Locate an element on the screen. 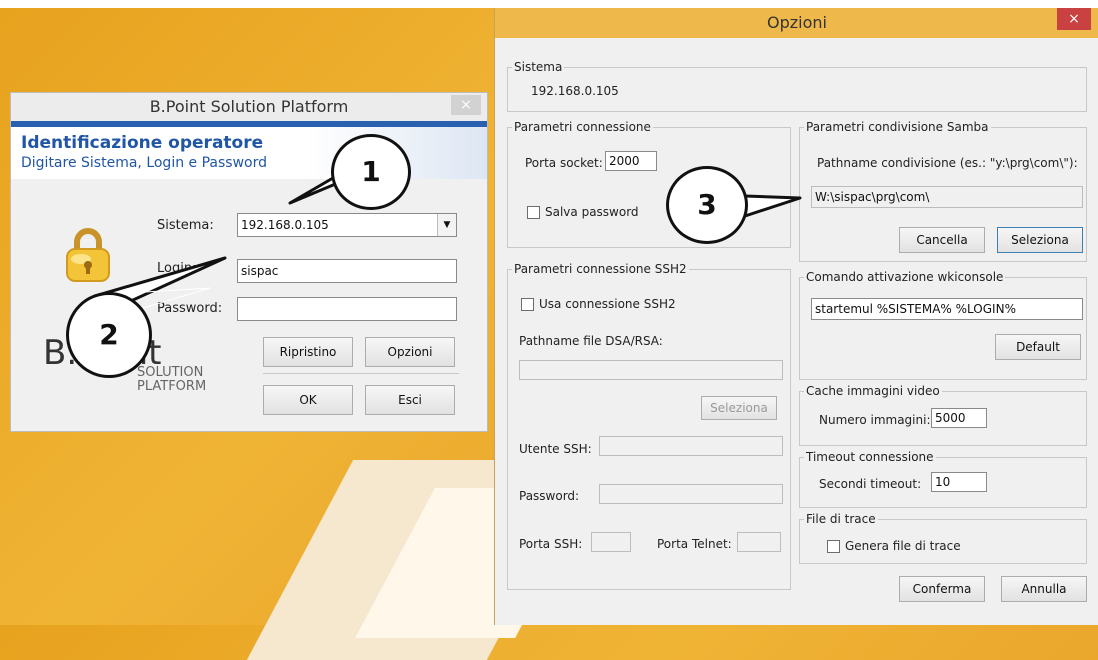 The height and width of the screenshot is (660, 1098). callout-3: 3 is located at coordinates (707, 205).